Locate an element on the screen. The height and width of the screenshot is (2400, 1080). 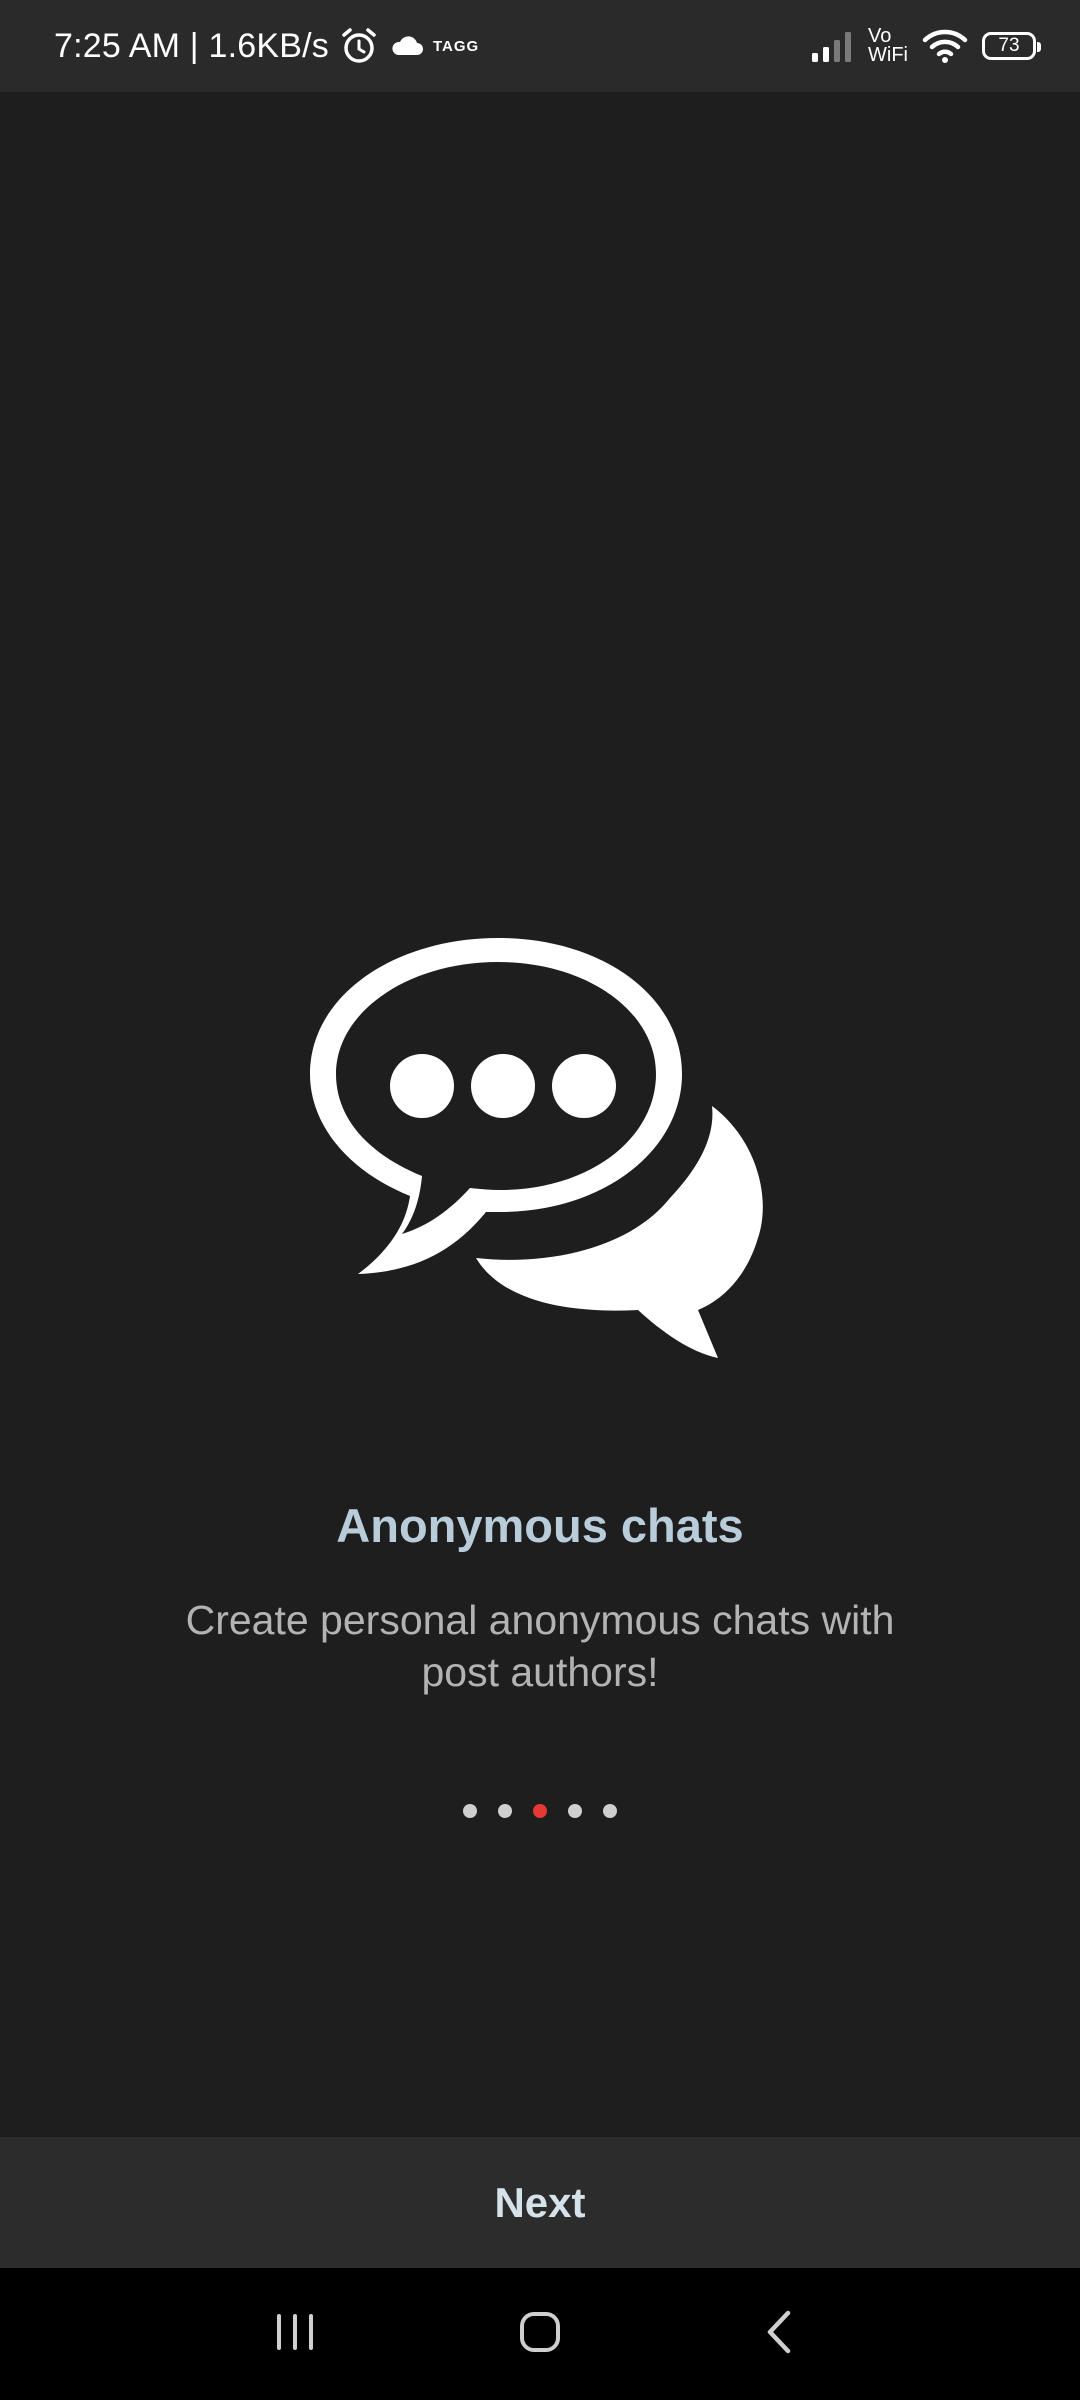
onboarding-title: Anonymous chats is located at coordinates (540, 1525).